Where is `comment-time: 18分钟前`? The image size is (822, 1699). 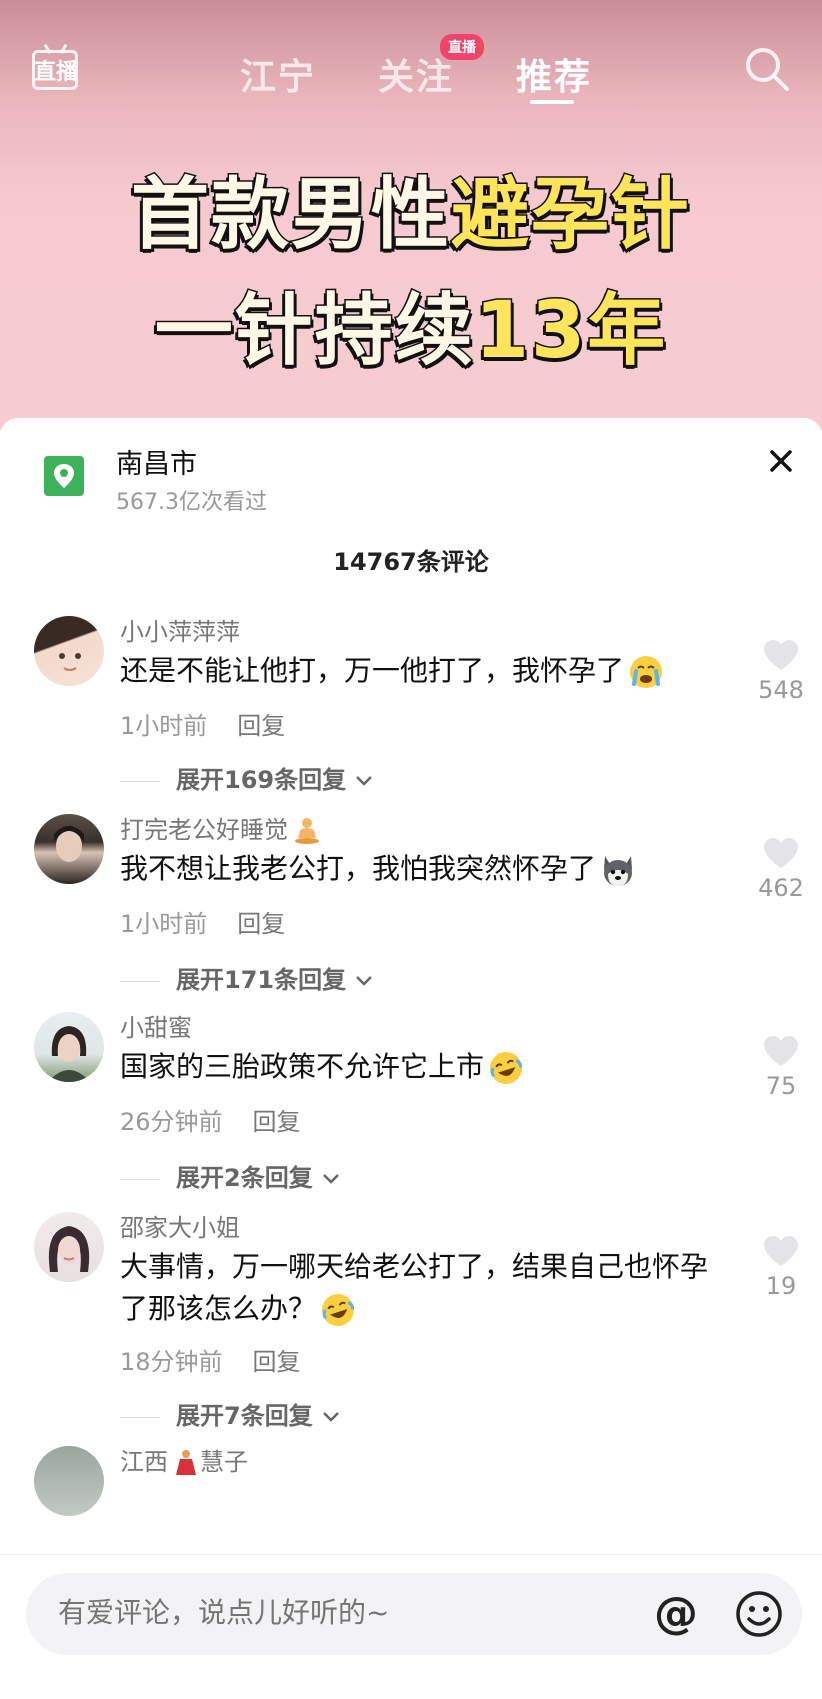
comment-time: 18分钟前 is located at coordinates (171, 1362).